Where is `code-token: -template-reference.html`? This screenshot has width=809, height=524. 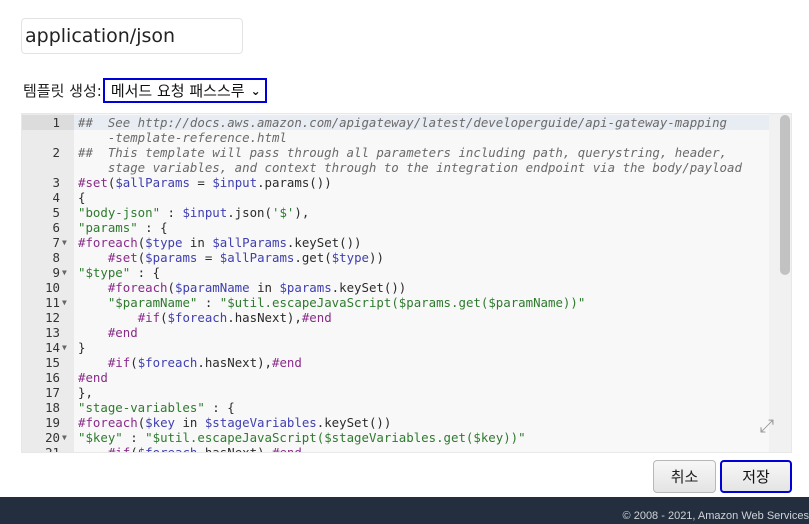
code-token: -template-reference.html is located at coordinates (182, 137).